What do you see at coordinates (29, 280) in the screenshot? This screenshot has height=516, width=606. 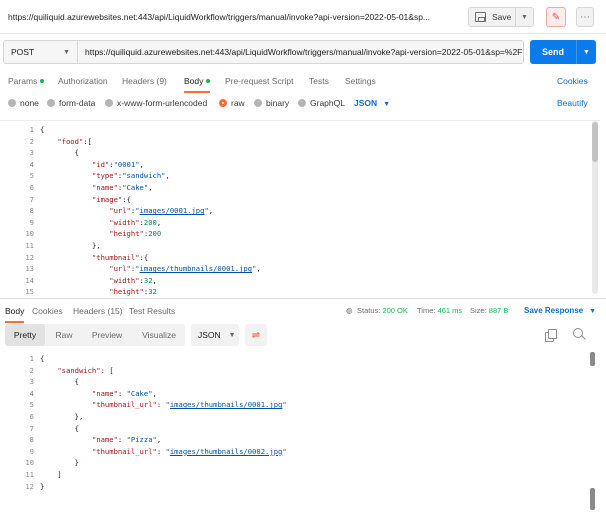 I see `line-number: 14` at bounding box center [29, 280].